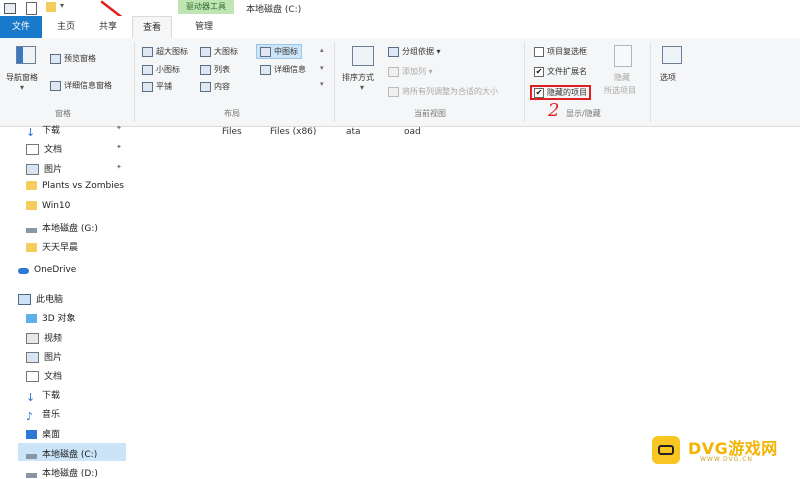 The image size is (800, 479). What do you see at coordinates (322, 68) in the screenshot?
I see `layout-scroll-down-icon: ▾` at bounding box center [322, 68].